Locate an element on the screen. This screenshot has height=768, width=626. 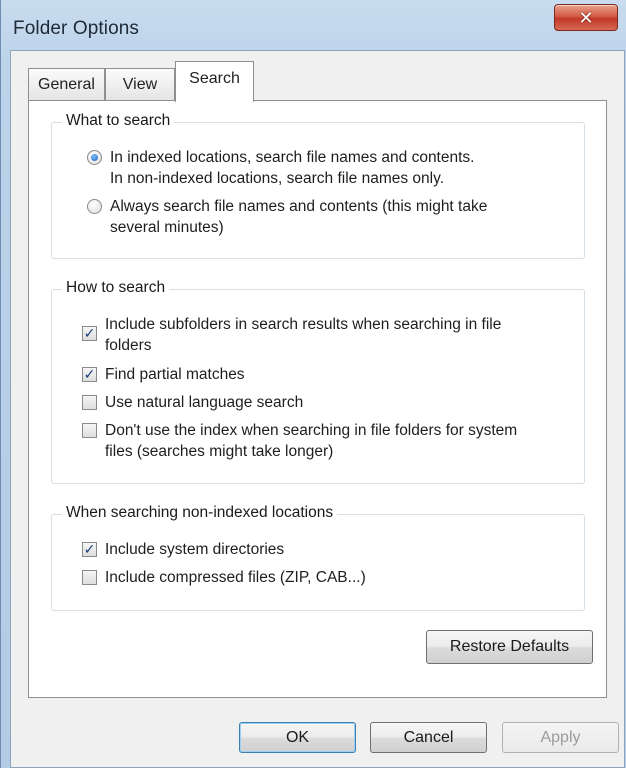
option-label: Find partial matches is located at coordinates (175, 374).